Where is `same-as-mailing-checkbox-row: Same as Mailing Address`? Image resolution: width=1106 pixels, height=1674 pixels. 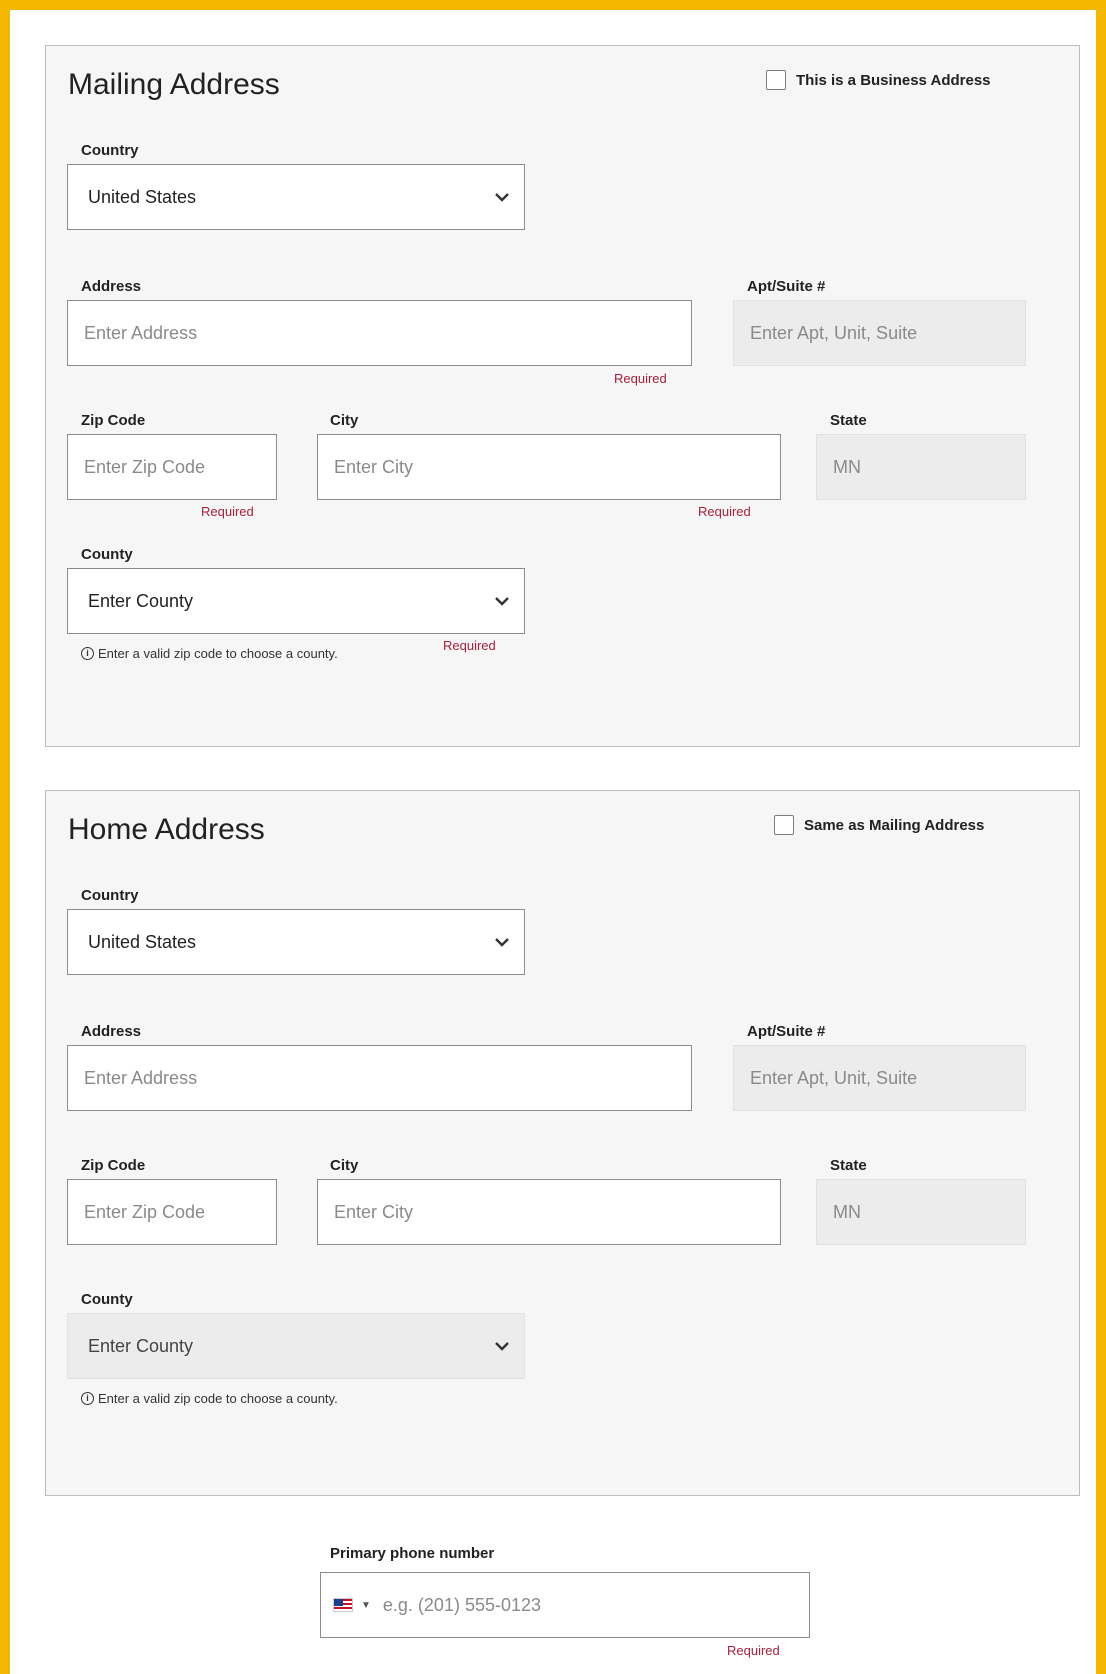 same-as-mailing-checkbox-row: Same as Mailing Address is located at coordinates (879, 825).